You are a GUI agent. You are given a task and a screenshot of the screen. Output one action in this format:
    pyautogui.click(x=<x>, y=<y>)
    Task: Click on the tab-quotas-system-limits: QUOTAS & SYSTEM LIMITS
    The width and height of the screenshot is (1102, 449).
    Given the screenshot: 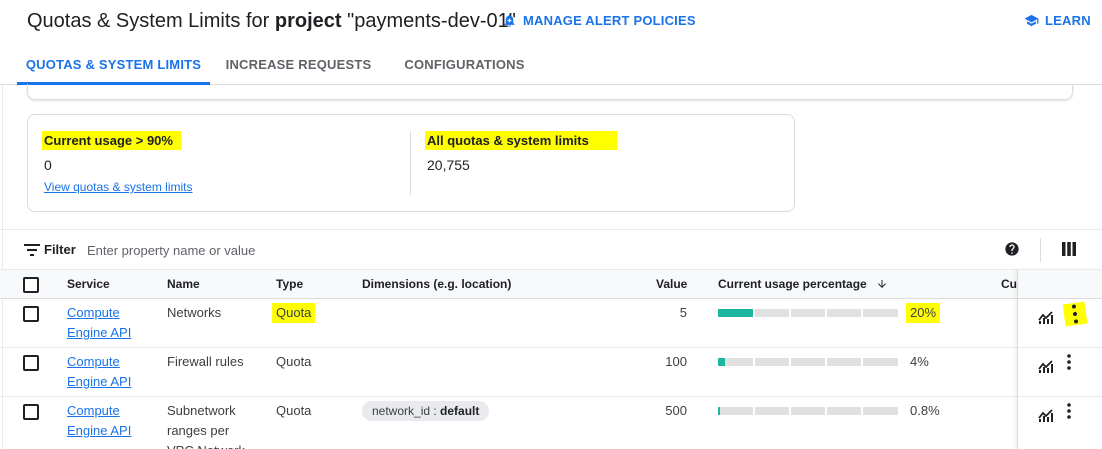 What is the action you would take?
    pyautogui.click(x=113, y=64)
    